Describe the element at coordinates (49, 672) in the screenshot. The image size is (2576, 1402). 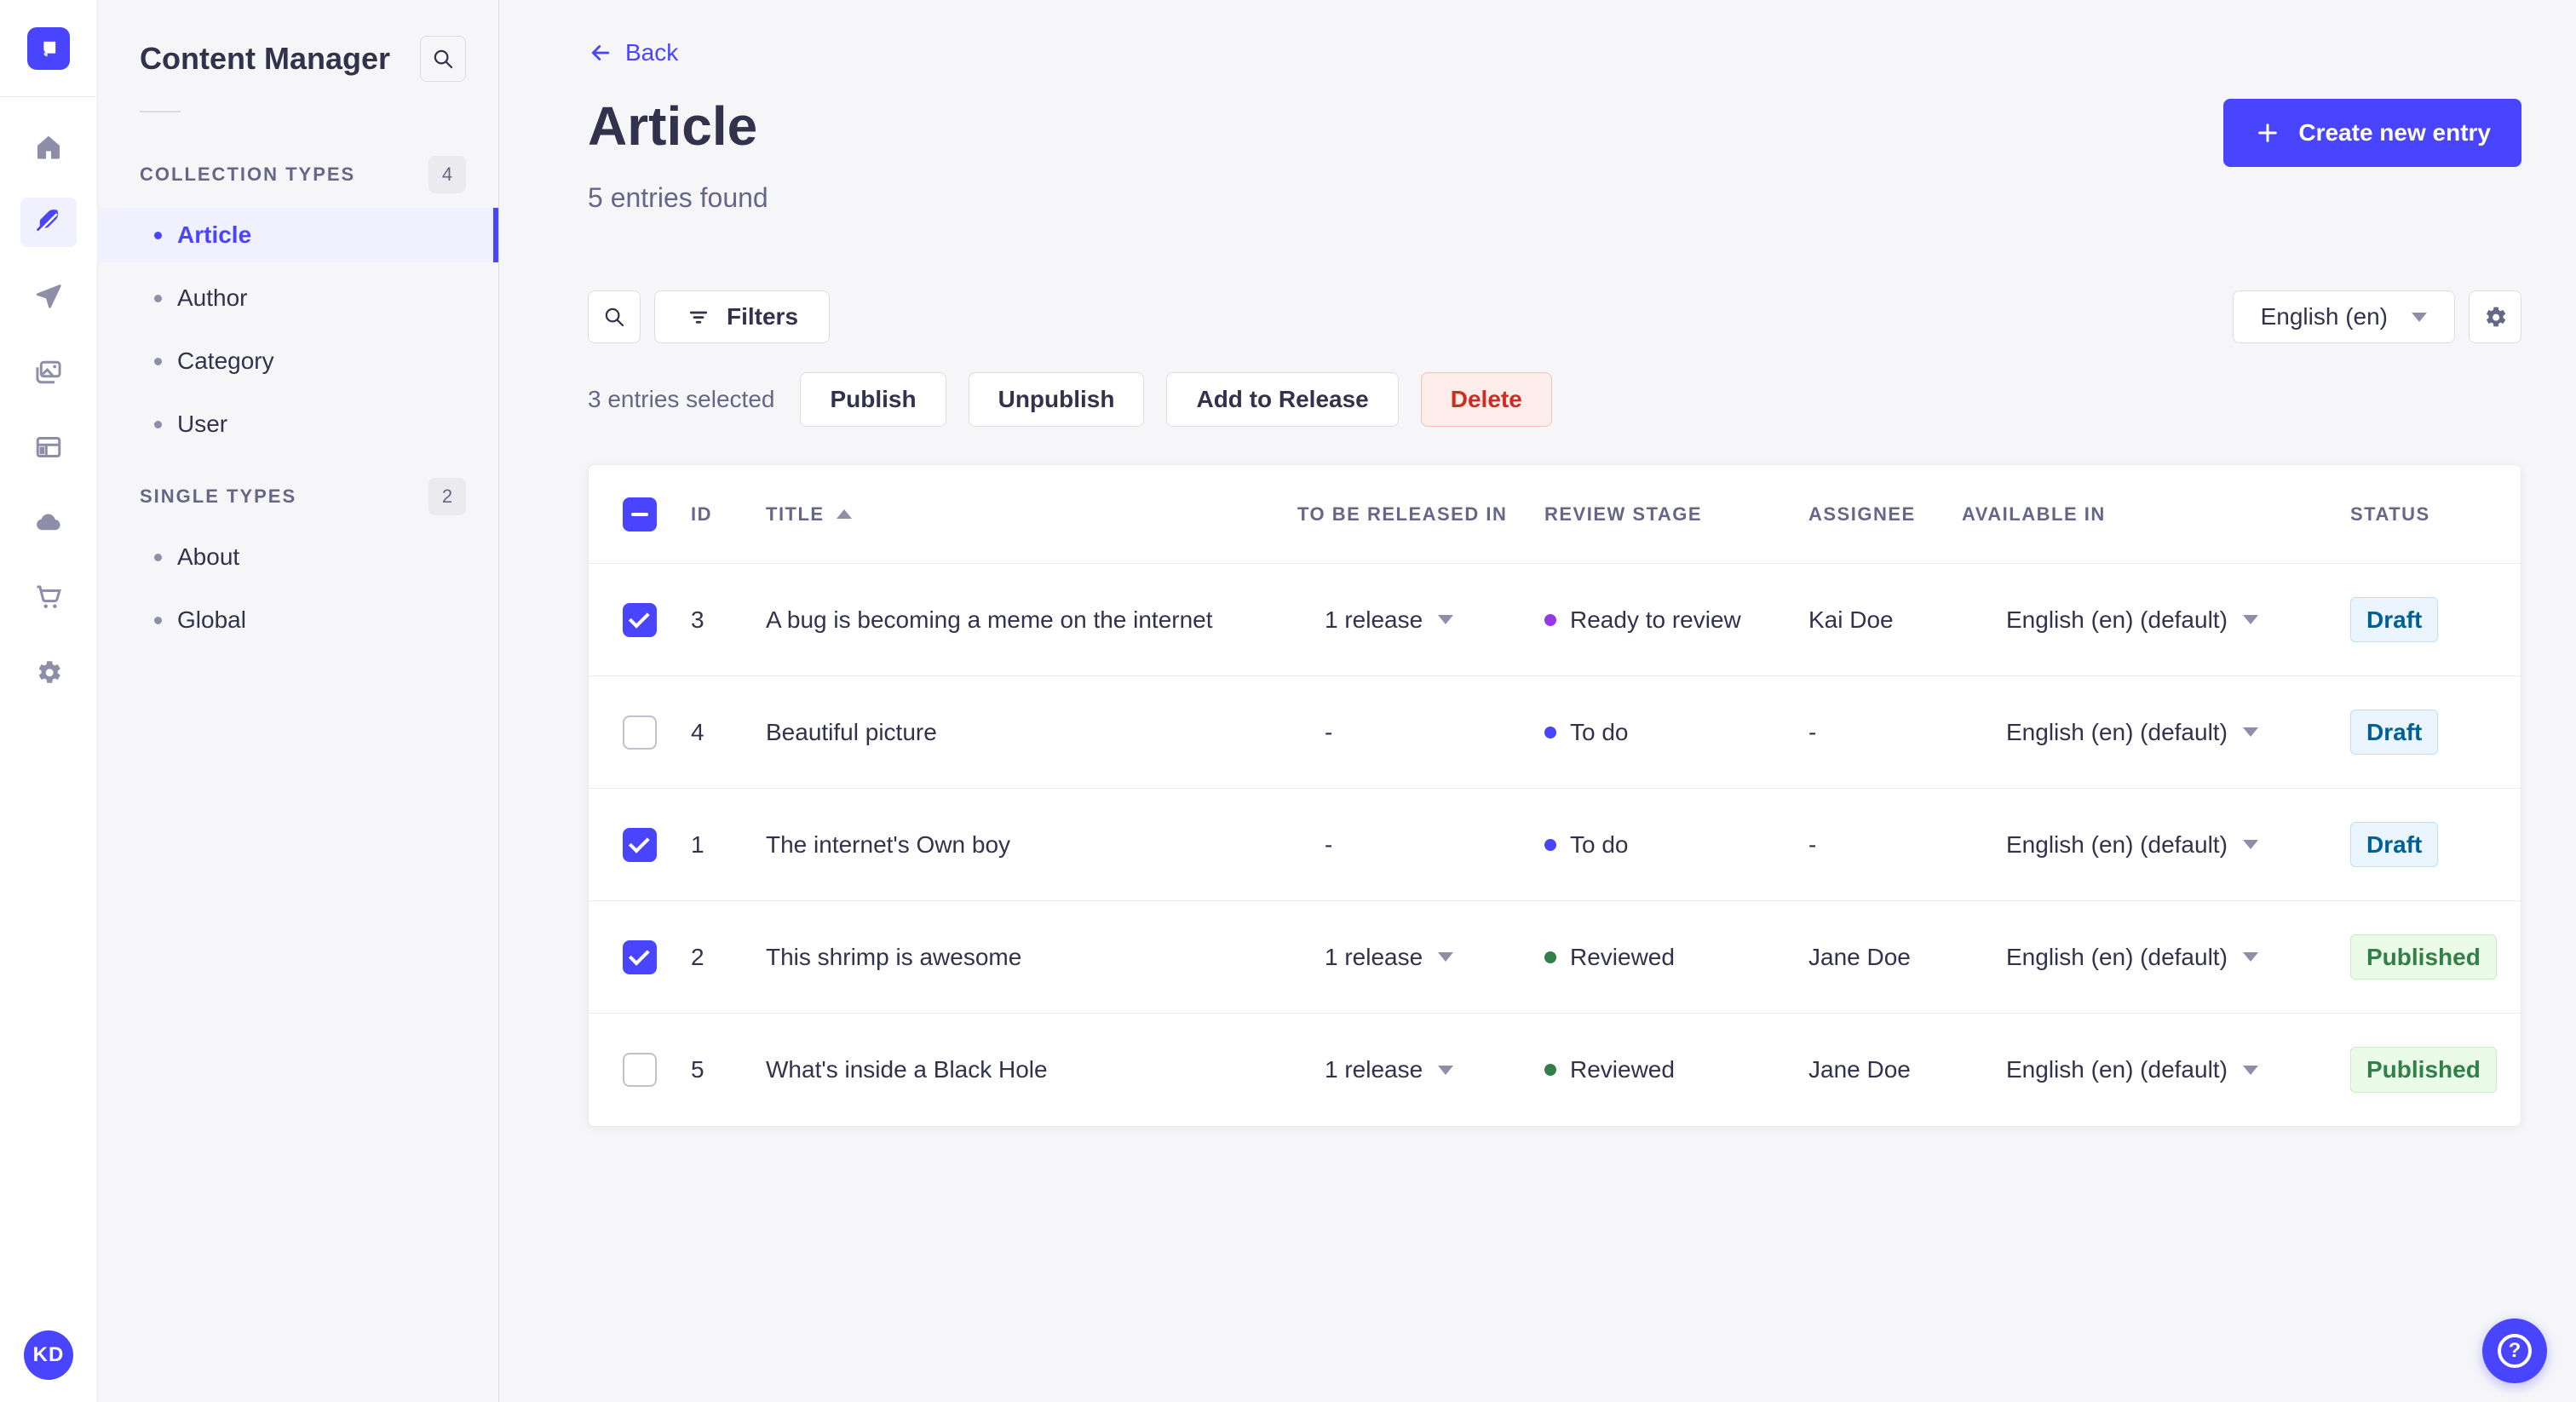
I see `settings-icon` at that location.